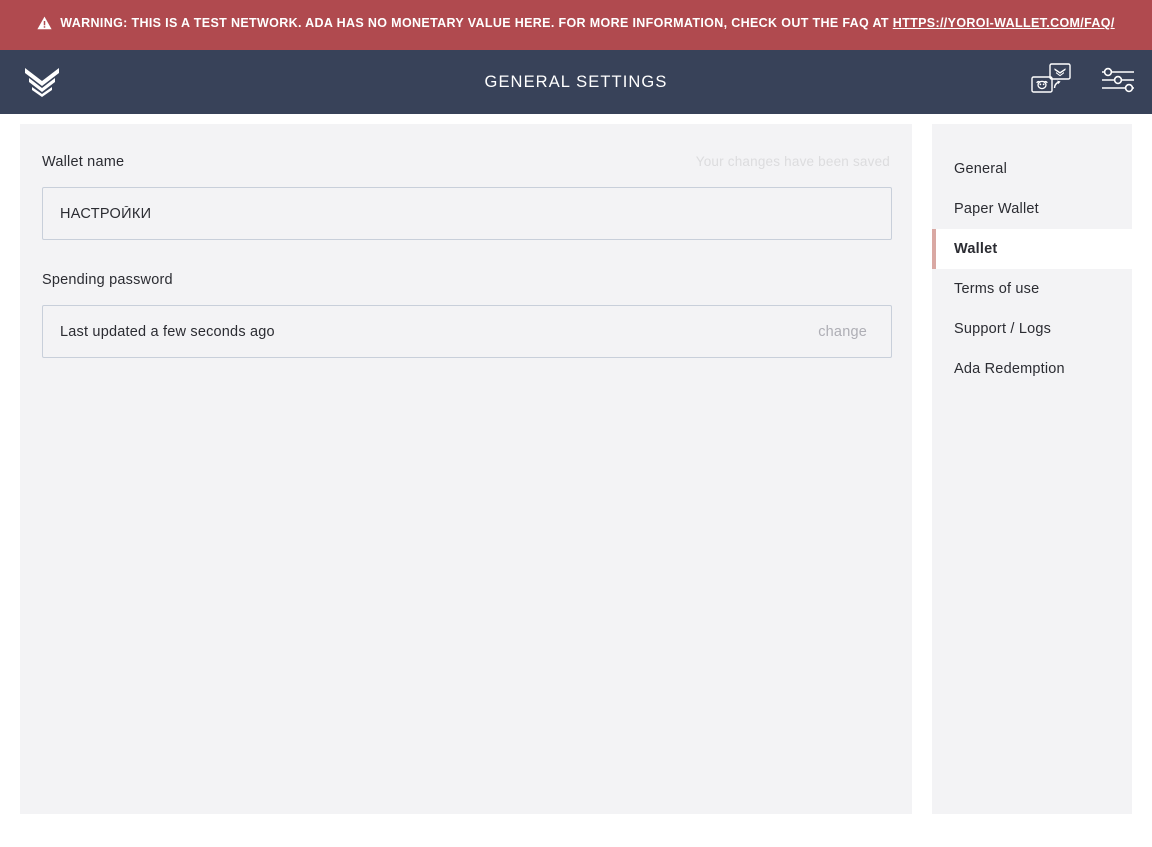  I want to click on menu-item-label: Support / Logs, so click(1003, 329).